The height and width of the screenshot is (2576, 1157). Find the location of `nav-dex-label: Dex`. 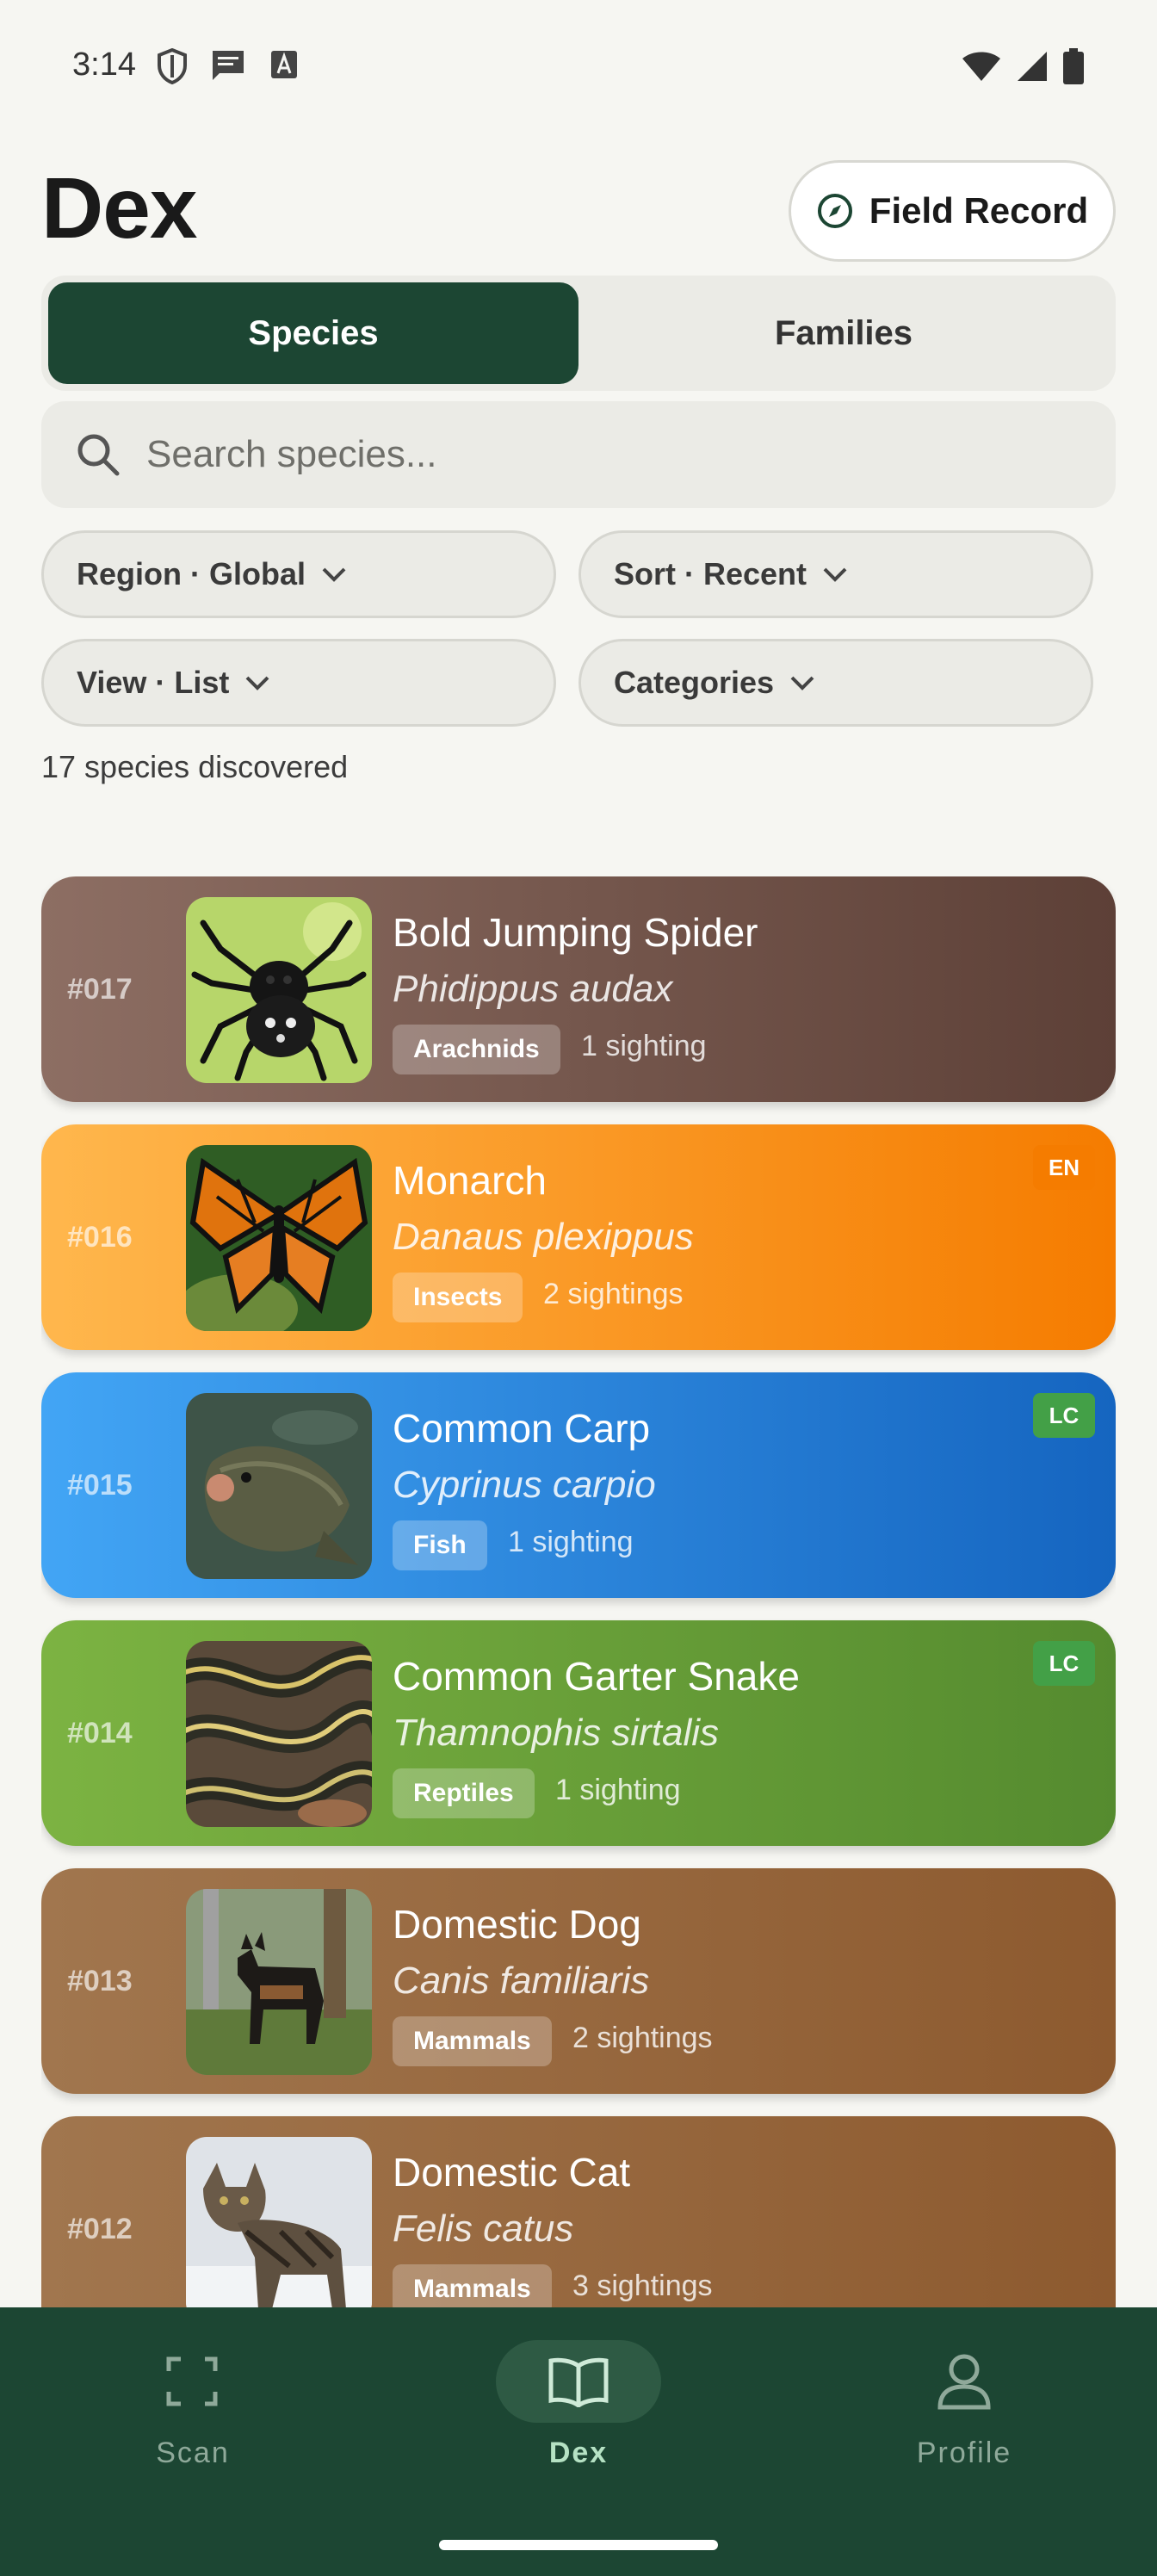

nav-dex-label: Dex is located at coordinates (579, 2453).